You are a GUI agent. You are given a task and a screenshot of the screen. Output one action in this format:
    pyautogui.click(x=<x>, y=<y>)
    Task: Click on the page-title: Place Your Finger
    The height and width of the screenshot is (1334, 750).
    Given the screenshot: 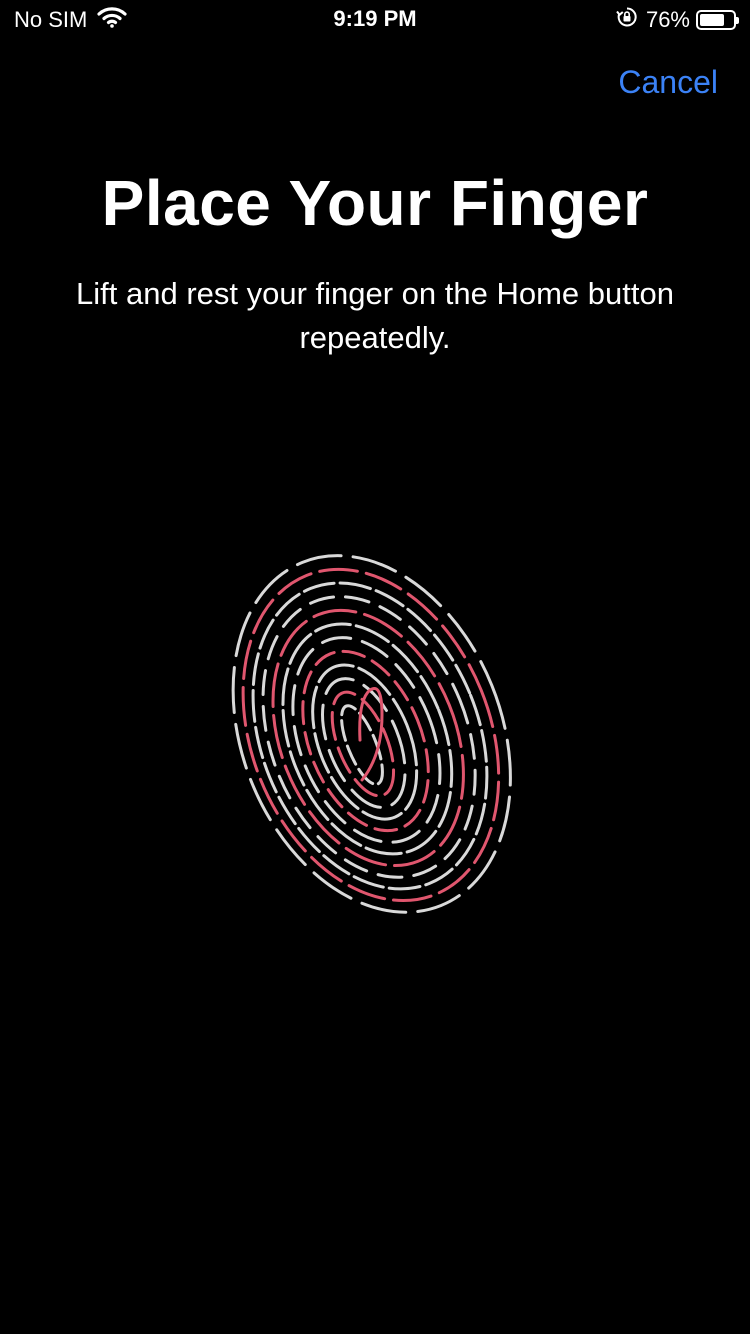 What is the action you would take?
    pyautogui.click(x=375, y=203)
    